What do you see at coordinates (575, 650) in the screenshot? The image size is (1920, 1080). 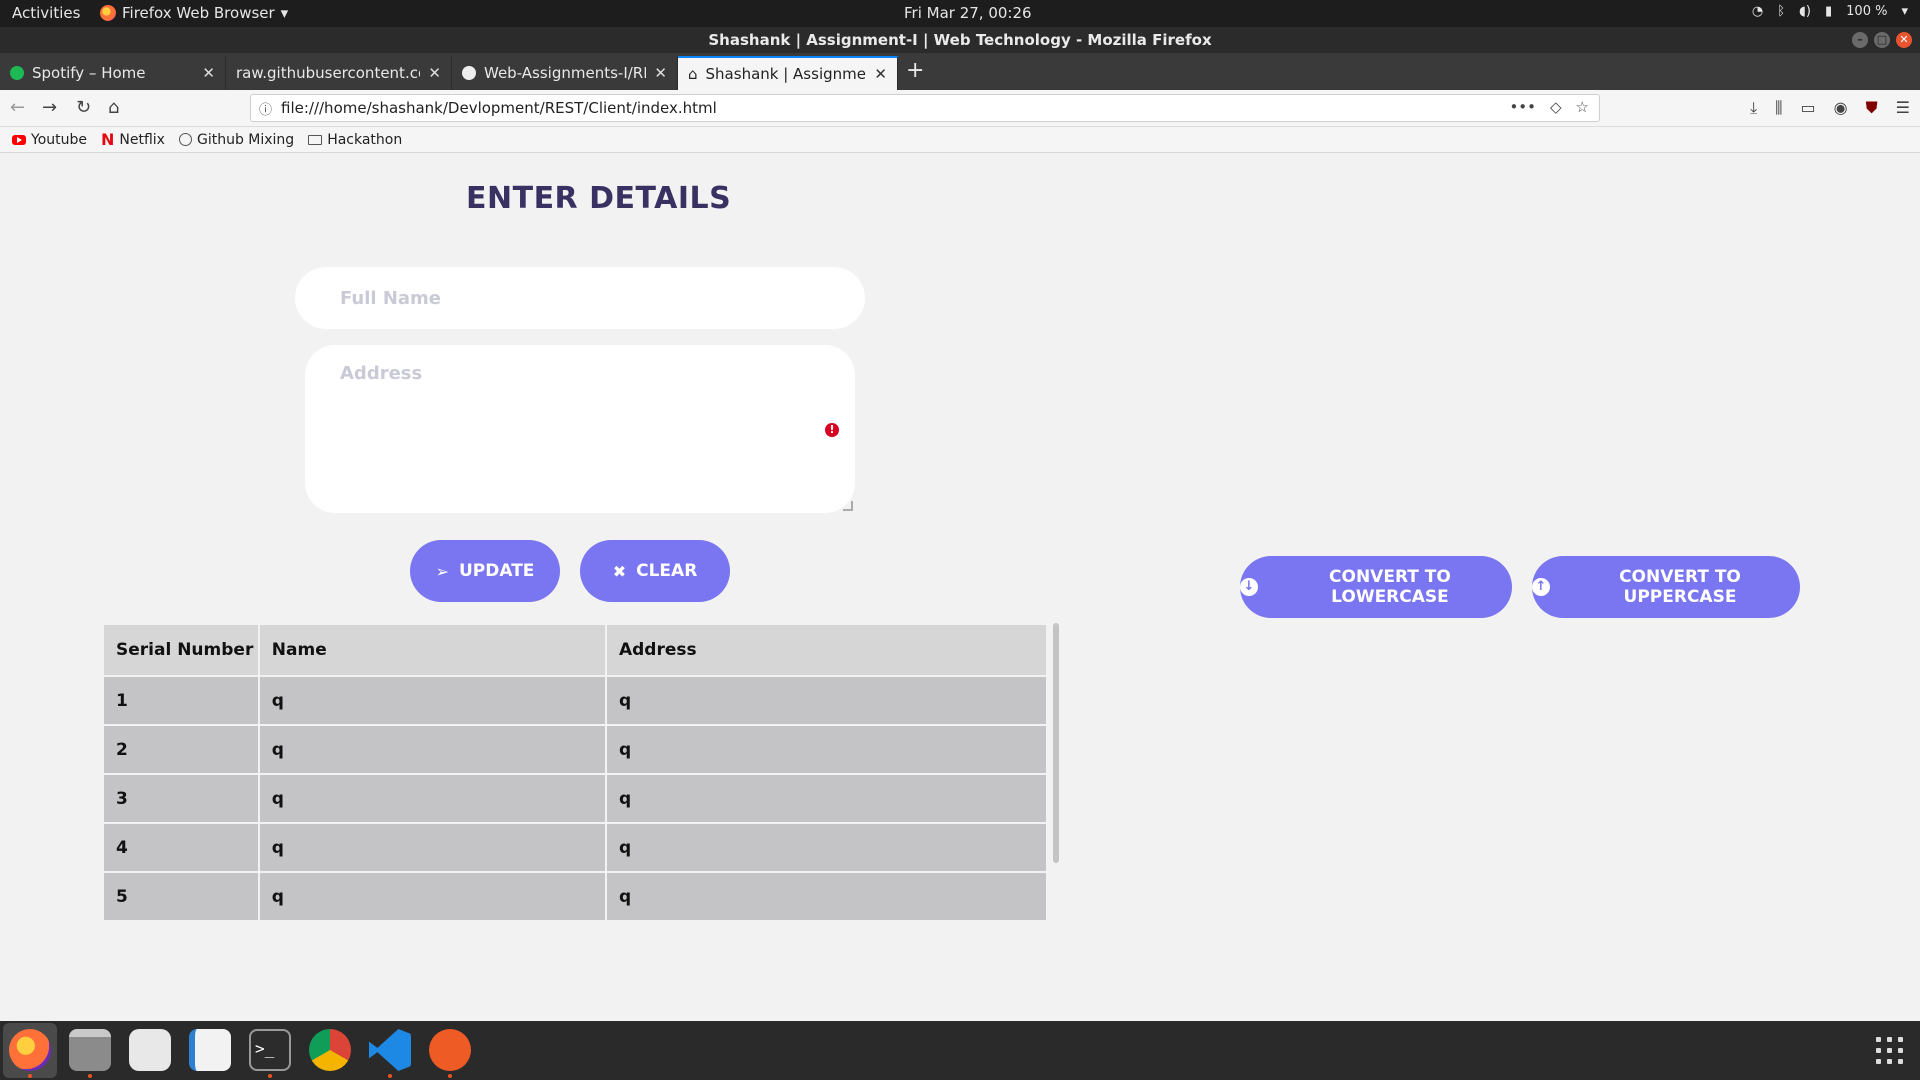 I see `table-header-row: Serial Number Name Address` at bounding box center [575, 650].